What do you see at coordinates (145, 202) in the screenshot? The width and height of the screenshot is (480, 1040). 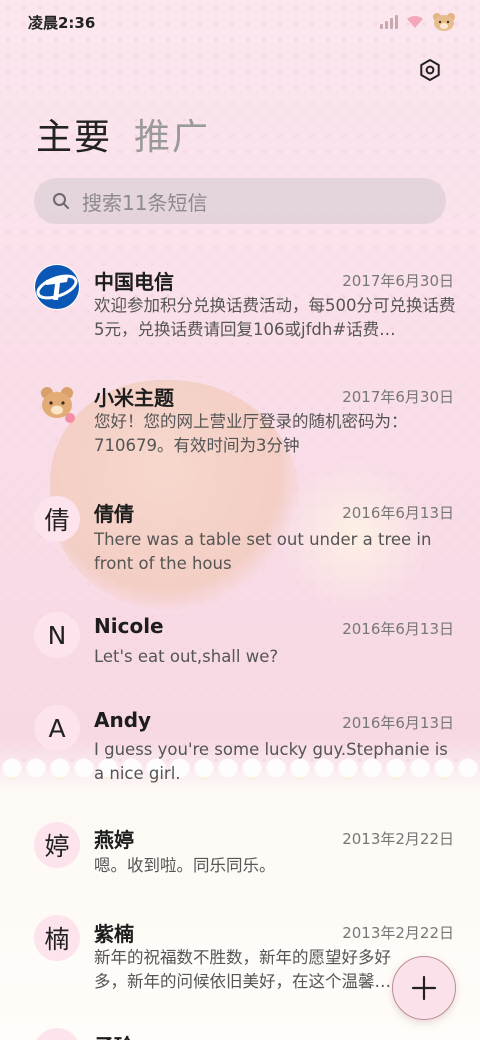 I see `search-placeholder: 搜索11条短信` at bounding box center [145, 202].